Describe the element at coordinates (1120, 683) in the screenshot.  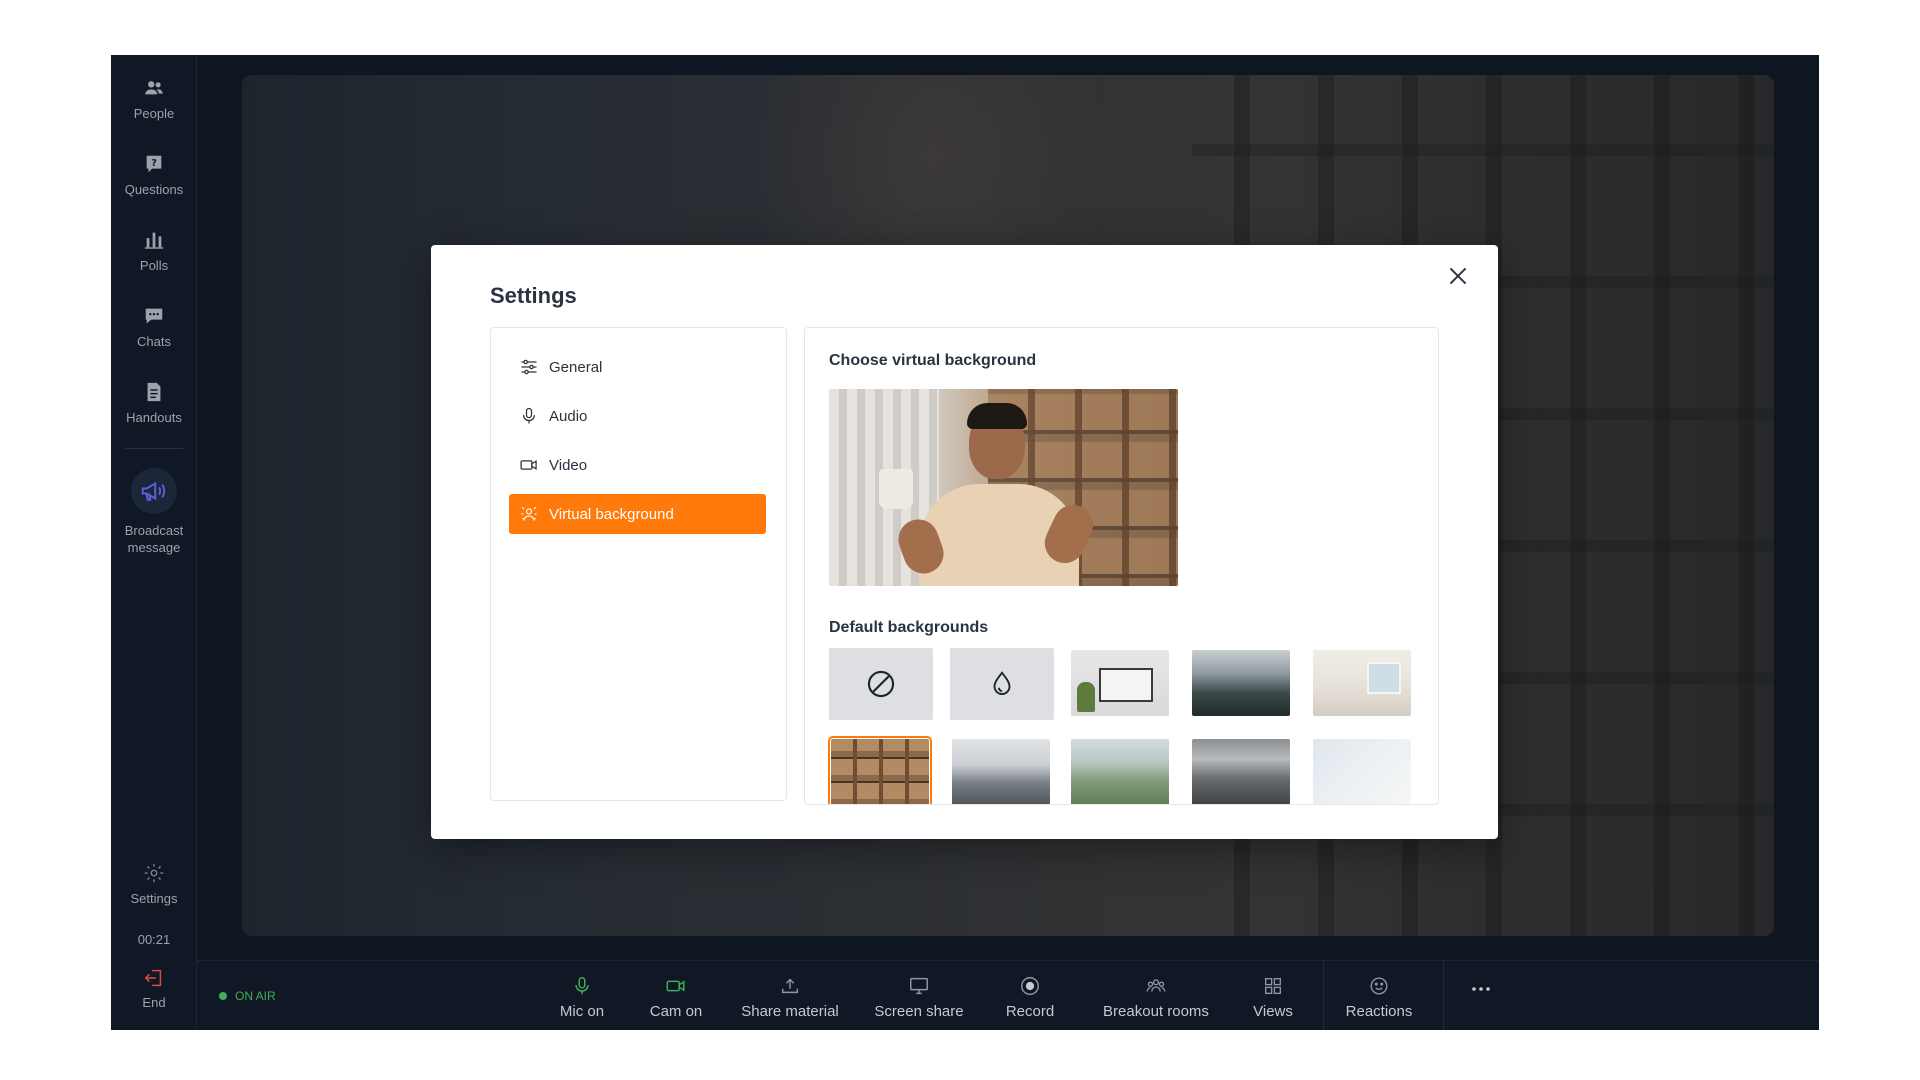
I see `background-thumb-whiteboard` at that location.